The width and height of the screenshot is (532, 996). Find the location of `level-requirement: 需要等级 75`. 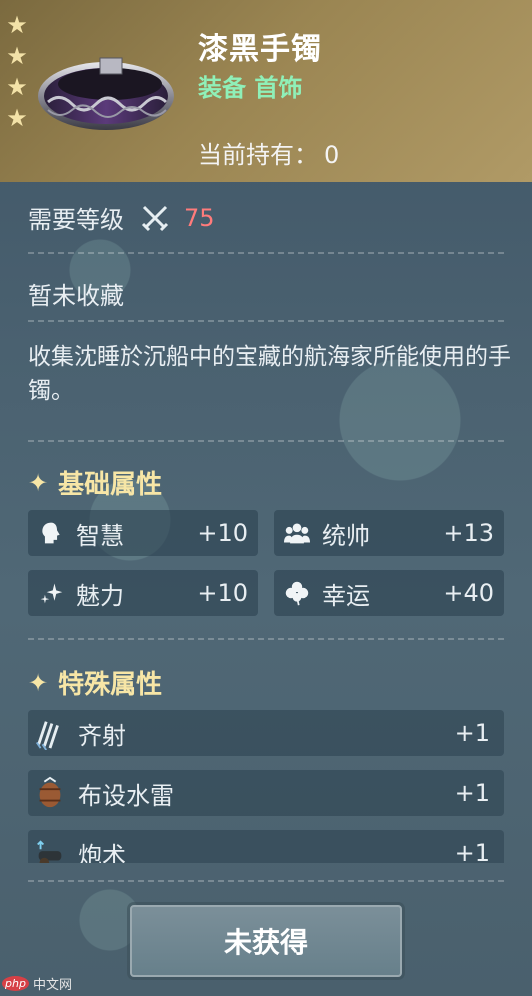

level-requirement: 需要等级 75 is located at coordinates (121, 217).